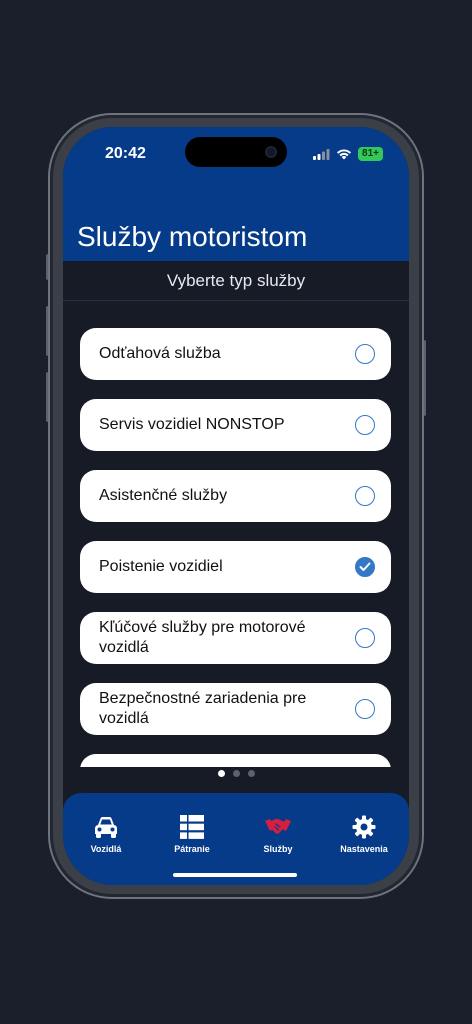 The image size is (472, 1024). I want to click on tab-label: Vozidlá, so click(106, 849).